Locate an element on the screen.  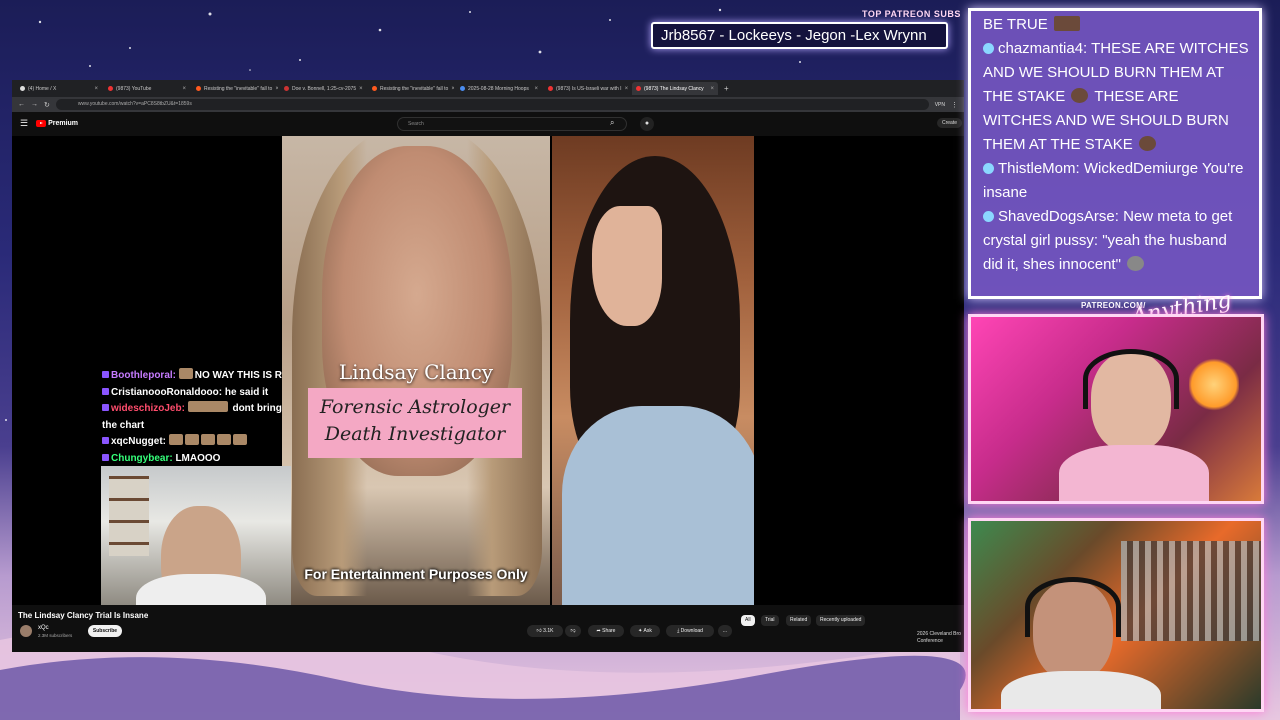
download-icon: ⤓ is located at coordinates (678, 631).